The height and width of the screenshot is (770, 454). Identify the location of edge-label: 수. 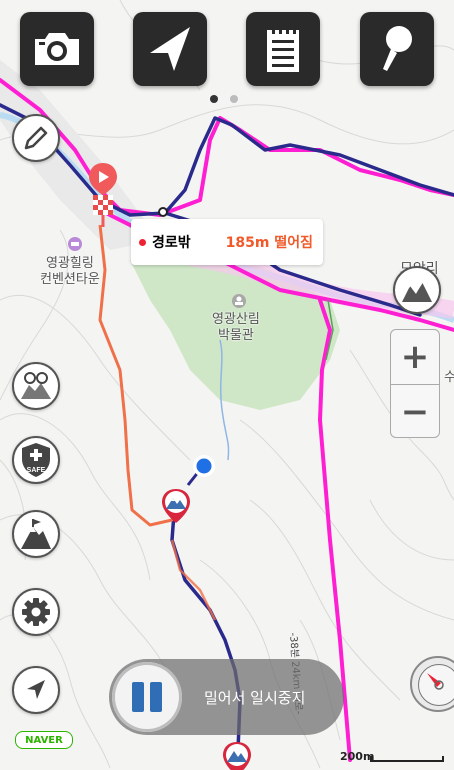
(449, 377).